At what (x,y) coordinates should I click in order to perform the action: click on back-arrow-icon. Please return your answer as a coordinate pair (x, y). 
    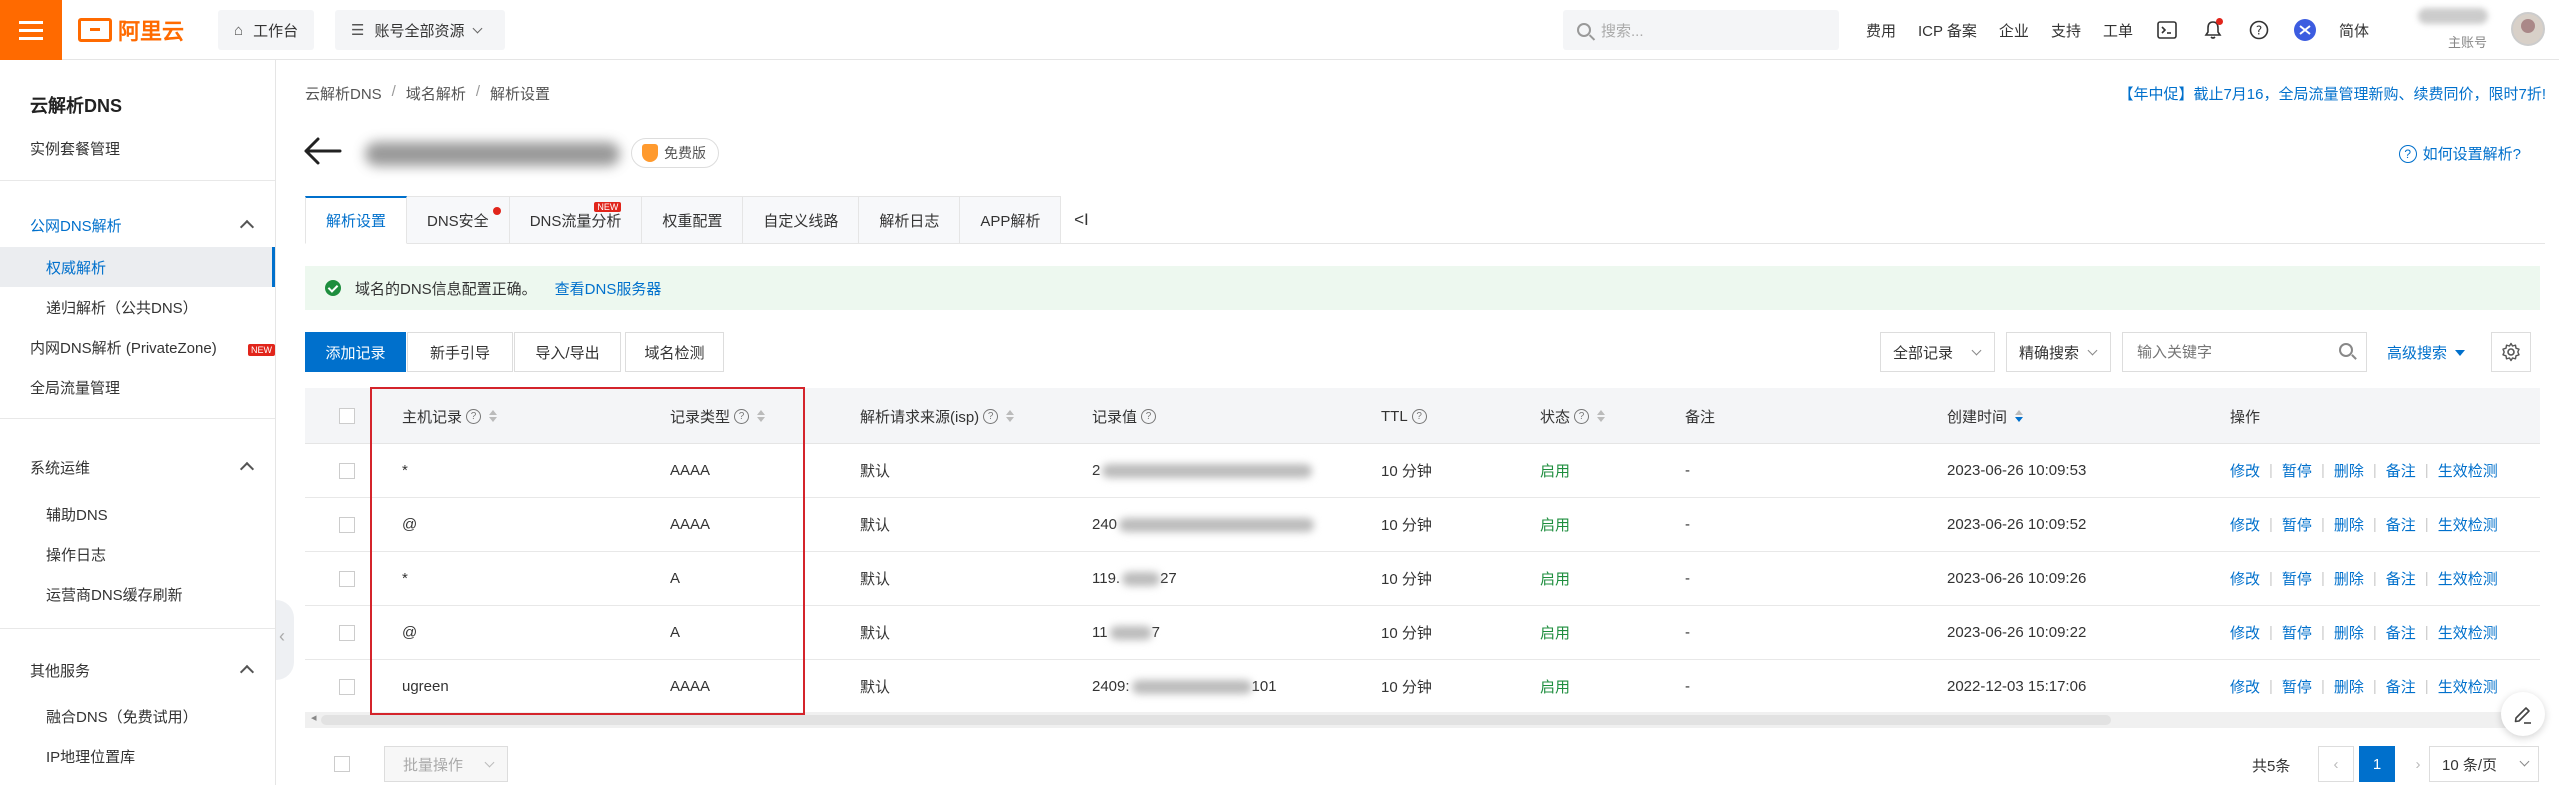
    Looking at the image, I should click on (322, 151).